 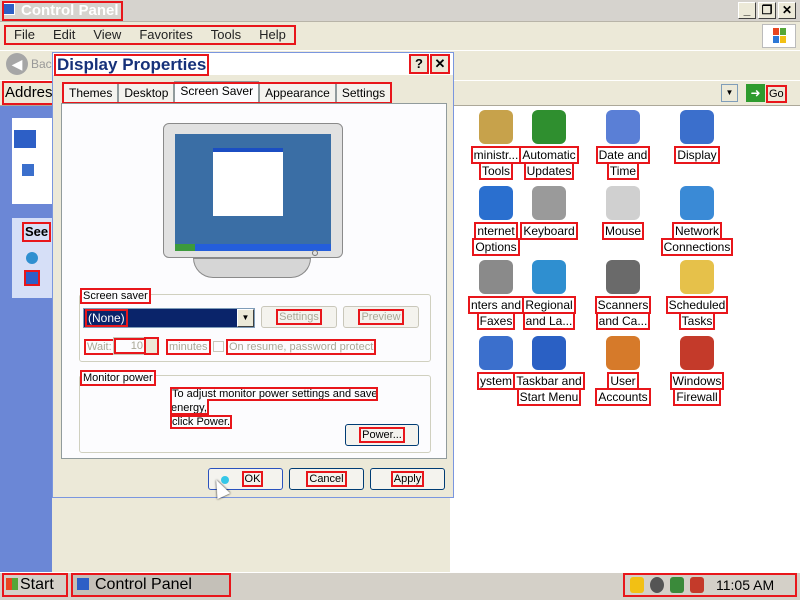 What do you see at coordinates (549, 397) in the screenshot?
I see `control-panel-item-label: Start Menu` at bounding box center [549, 397].